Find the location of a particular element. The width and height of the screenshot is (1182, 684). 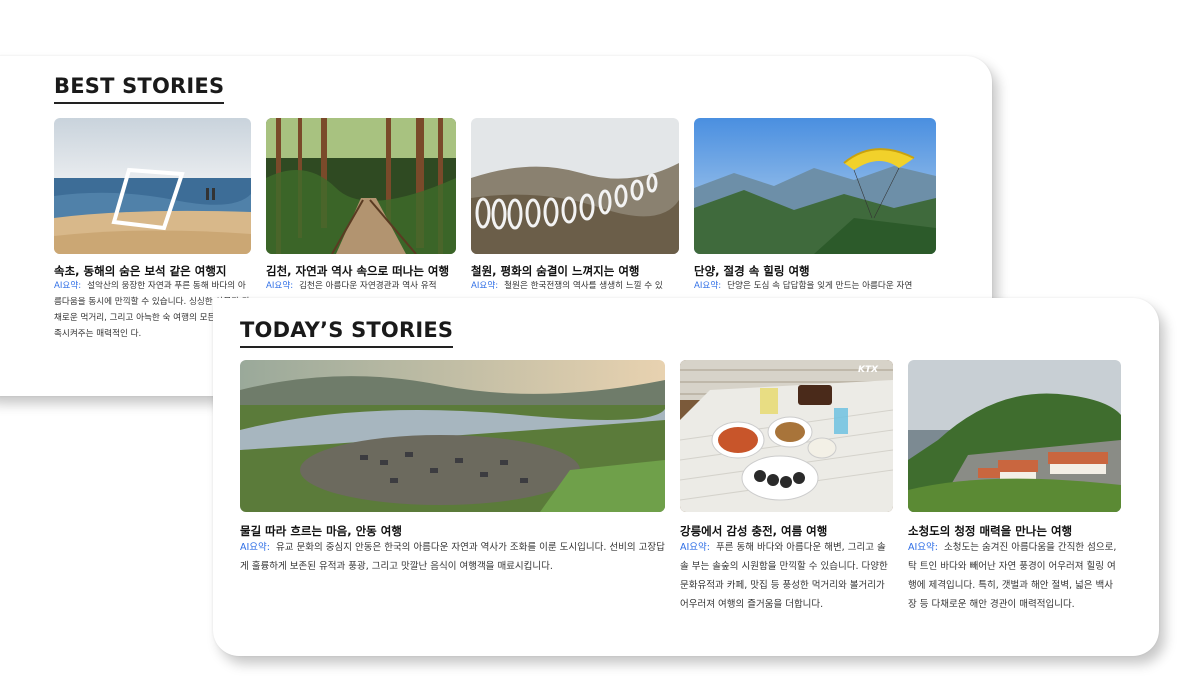

gangneung-photo: KTX is located at coordinates (786, 436).